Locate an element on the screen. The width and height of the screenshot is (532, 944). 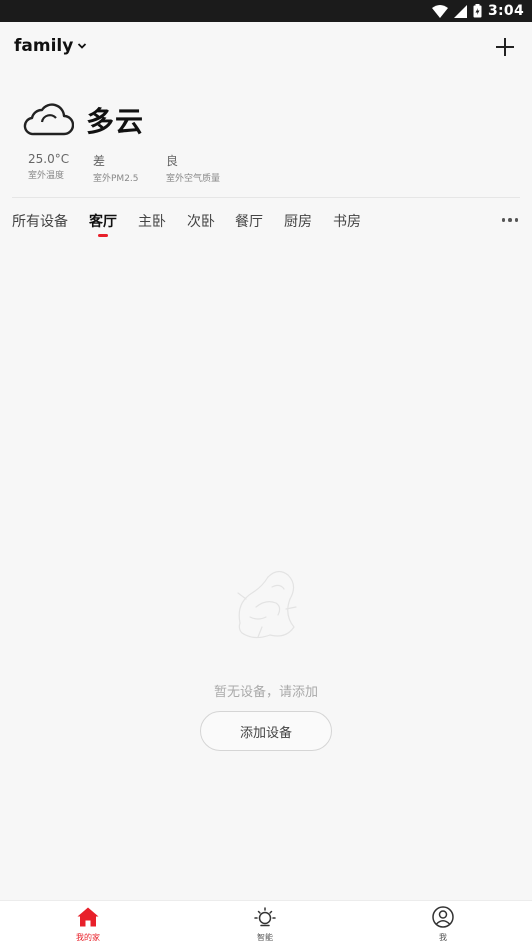
outdoor-air-quality: 良 室外空气质量 is located at coordinates (193, 168).